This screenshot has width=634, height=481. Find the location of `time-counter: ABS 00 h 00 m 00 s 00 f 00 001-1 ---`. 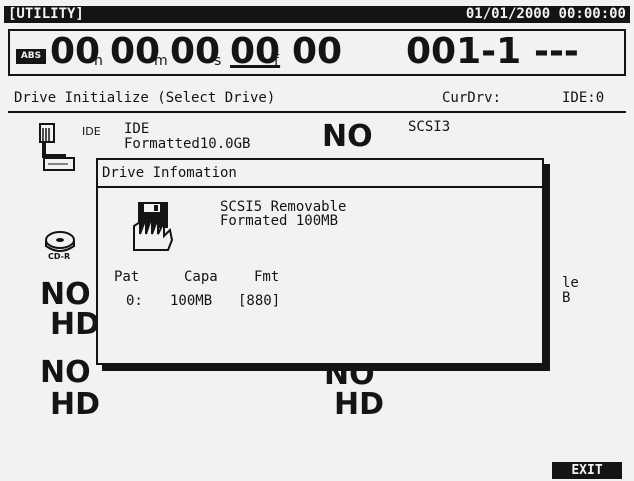

time-counter: ABS 00 h 00 m 00 s 00 f 00 001-1 --- is located at coordinates (317, 52).